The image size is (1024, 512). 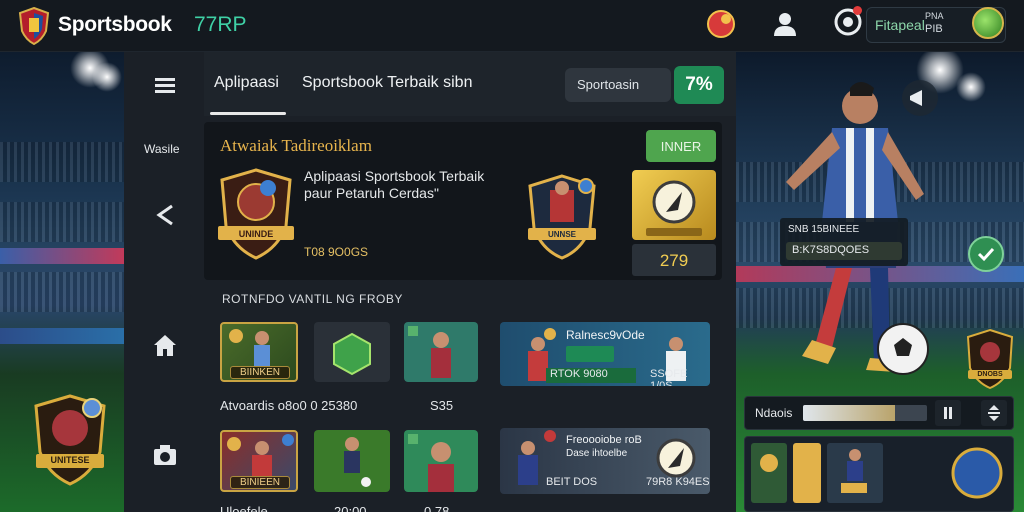 I want to click on pause-button, so click(x=948, y=413).